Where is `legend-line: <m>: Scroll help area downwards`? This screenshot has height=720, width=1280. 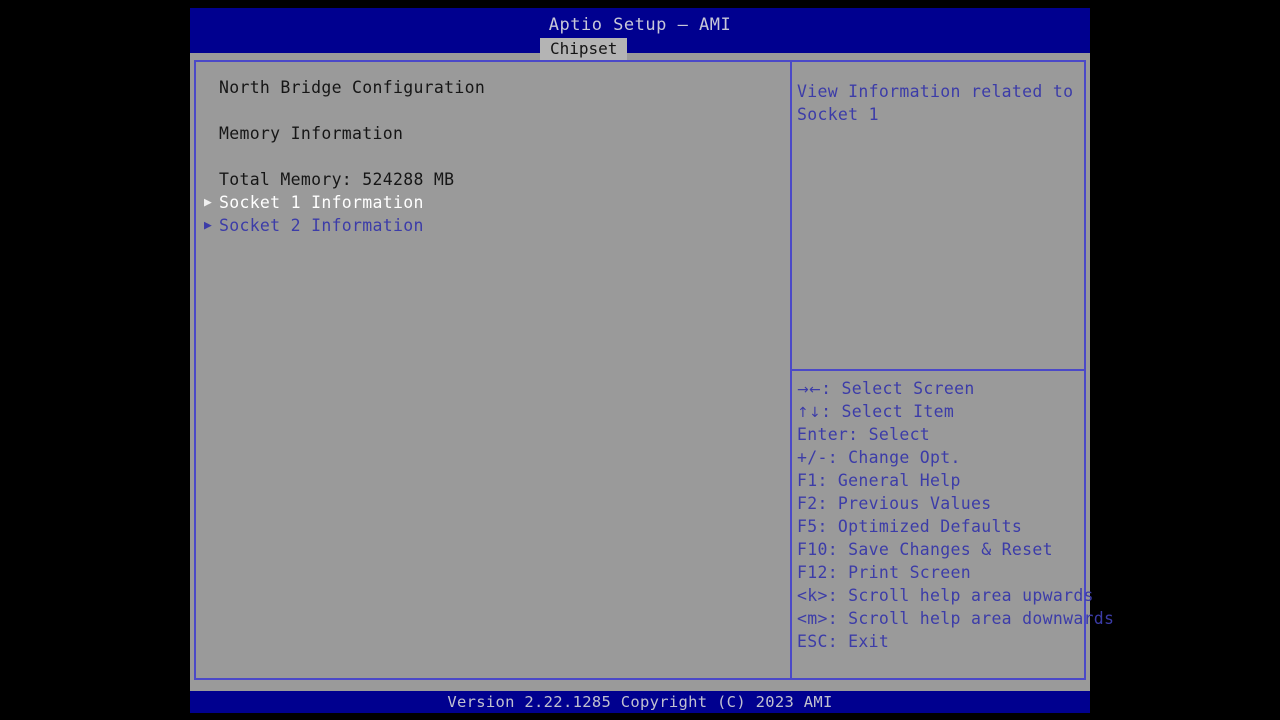
legend-line: <m>: Scroll help area downwards is located at coordinates (955, 618).